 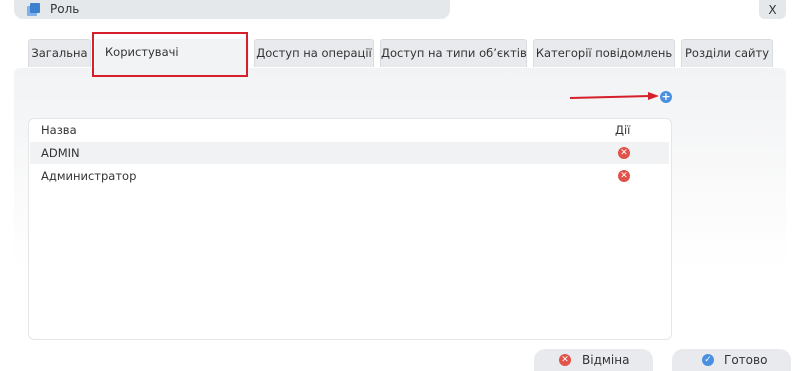 I want to click on close-button: X, so click(x=772, y=9).